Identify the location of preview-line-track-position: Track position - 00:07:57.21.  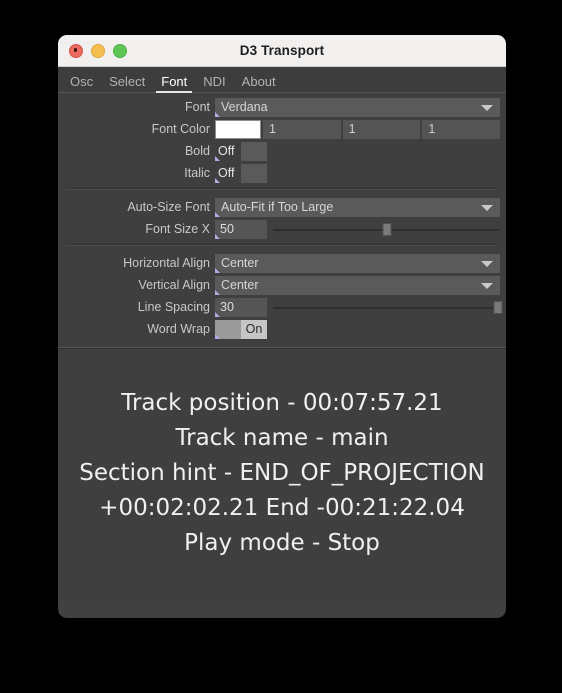
(282, 403).